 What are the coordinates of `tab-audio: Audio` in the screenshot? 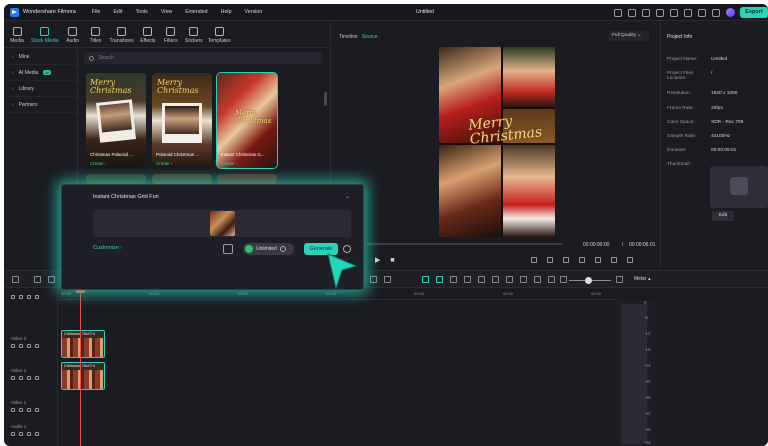 It's located at (73, 37).